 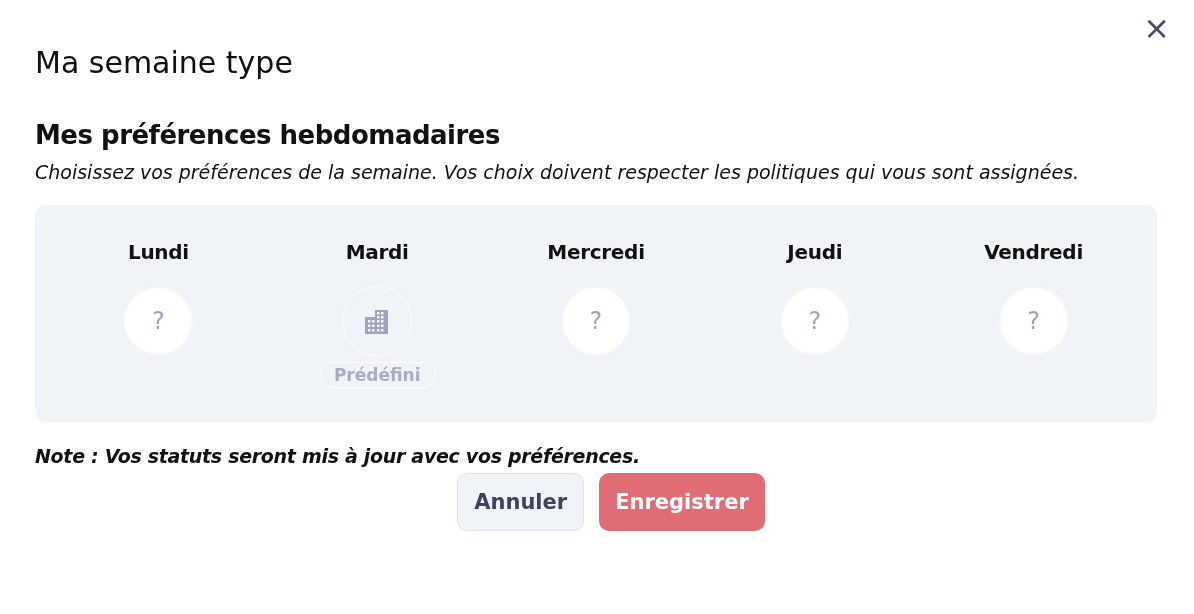 I want to click on day-name: Lundi, so click(x=158, y=252).